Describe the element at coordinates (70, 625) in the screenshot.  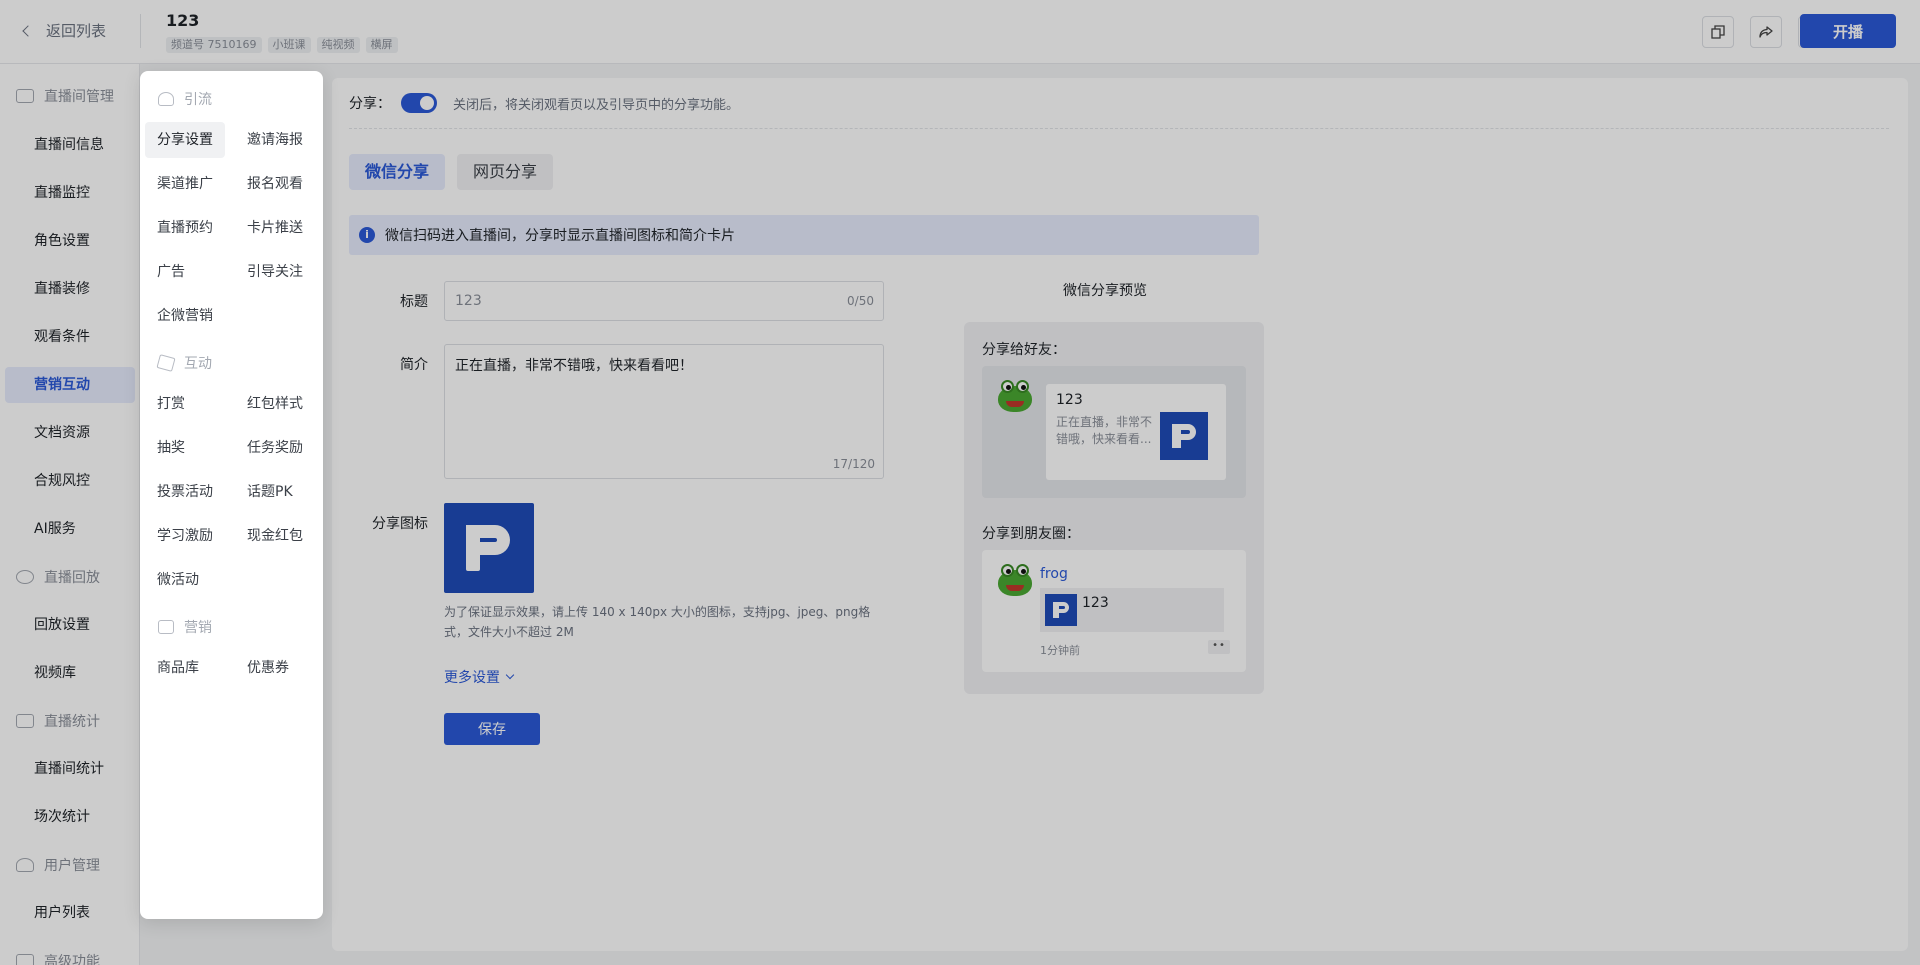
I see `sidebar-item-replay-settings: 回放设置` at that location.